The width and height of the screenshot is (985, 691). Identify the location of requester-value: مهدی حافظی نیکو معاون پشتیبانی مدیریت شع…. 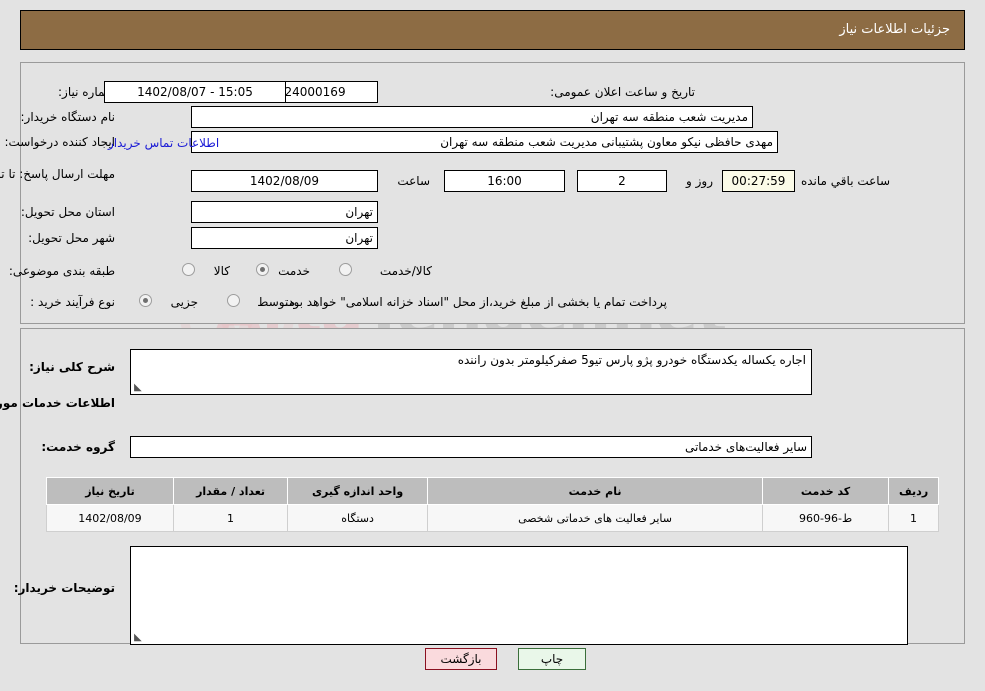
(484, 142).